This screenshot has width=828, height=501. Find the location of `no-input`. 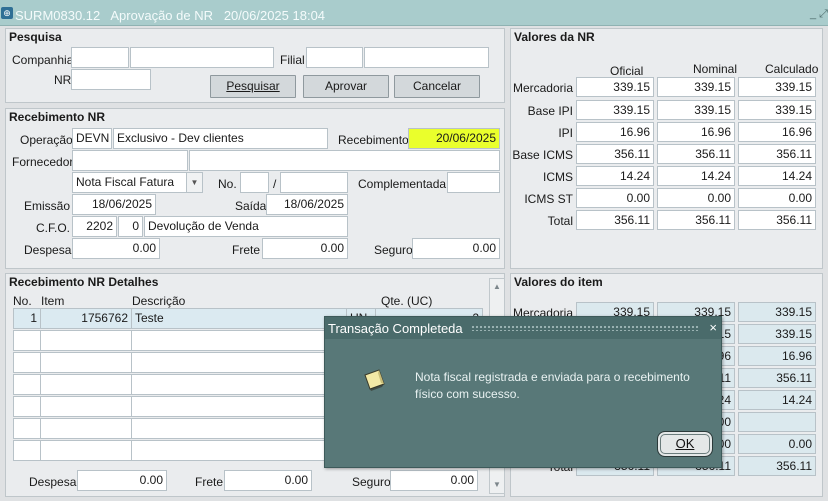

no-input is located at coordinates (254, 182).